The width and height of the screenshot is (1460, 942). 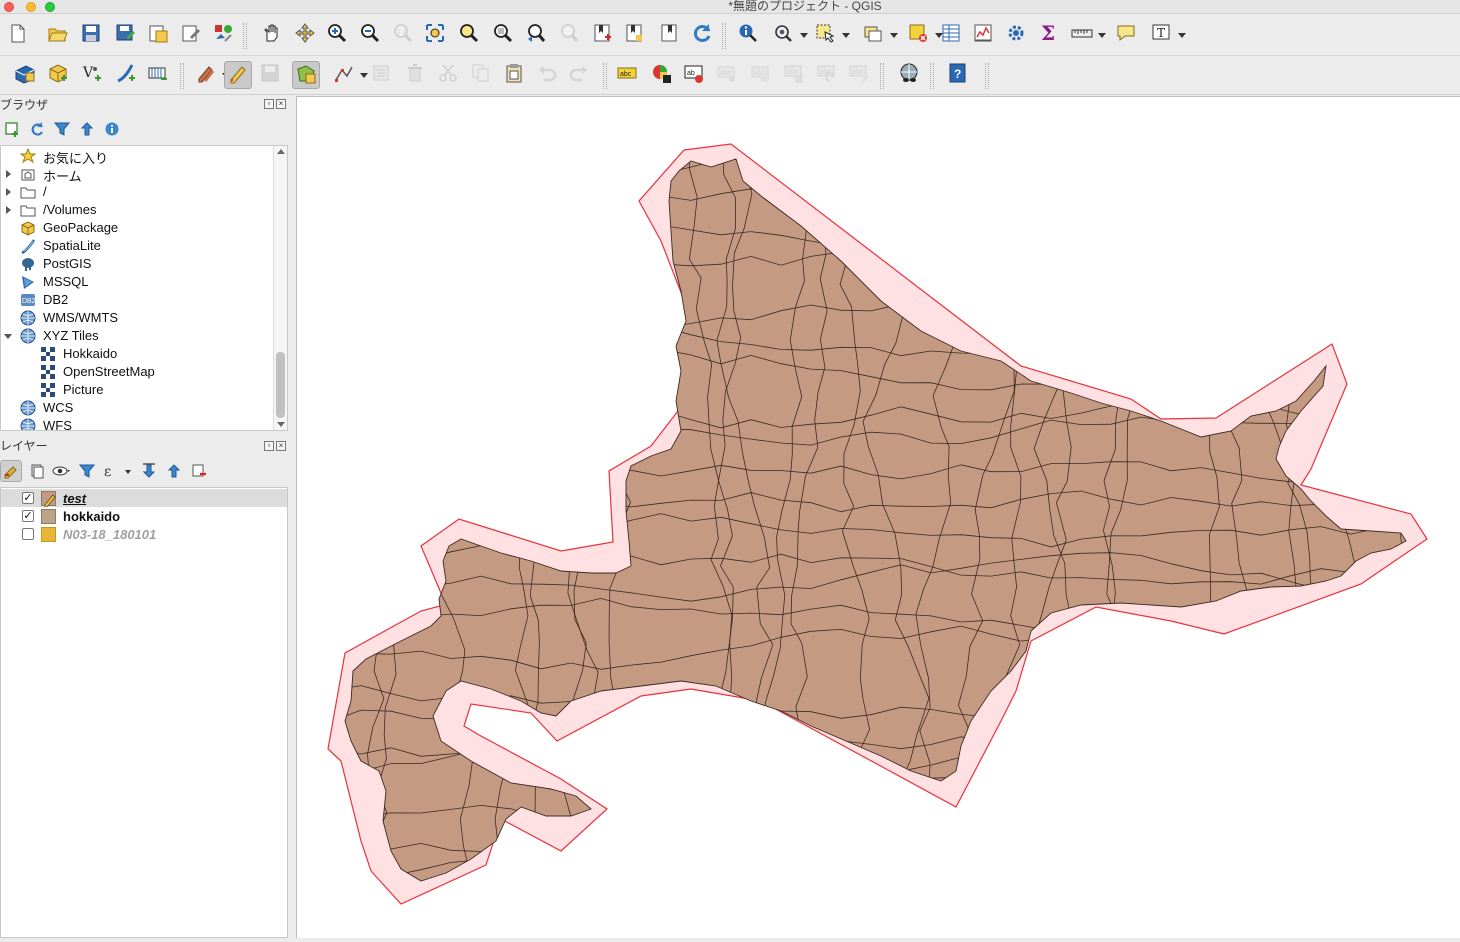 I want to click on browser-item: Picture, so click(x=137, y=390).